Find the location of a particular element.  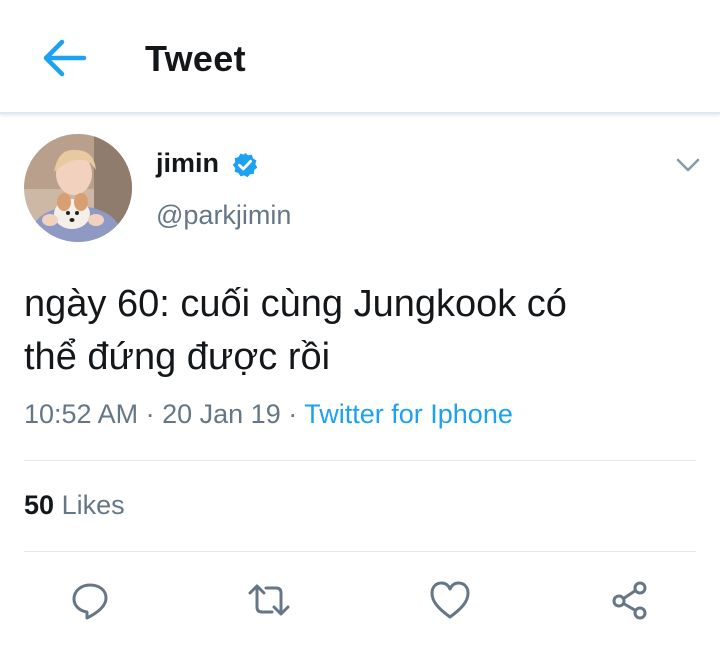

share-button is located at coordinates (630, 600).